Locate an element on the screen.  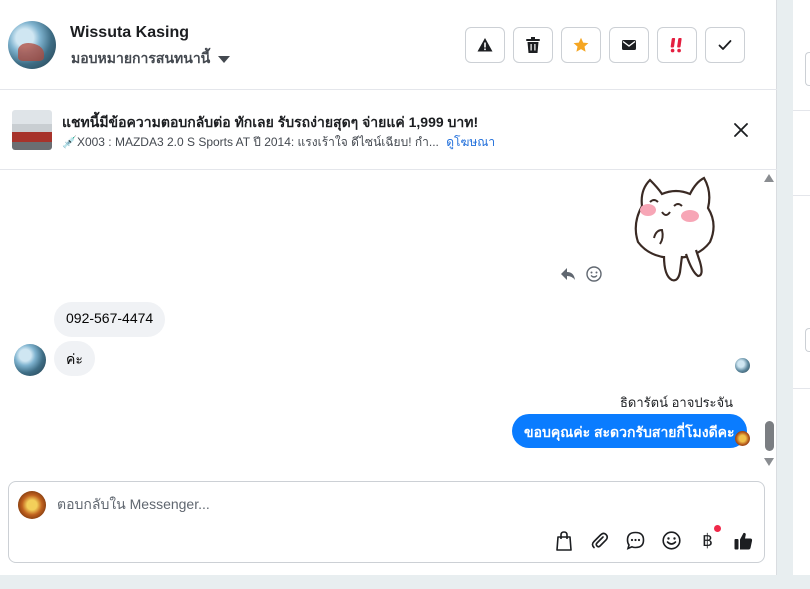
baht-icon: ฿ is located at coordinates (707, 540).